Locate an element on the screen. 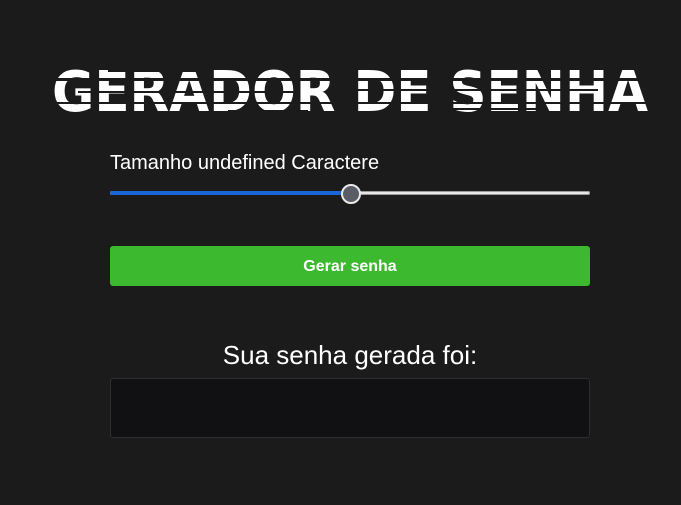  slider-fill is located at coordinates (230, 193).